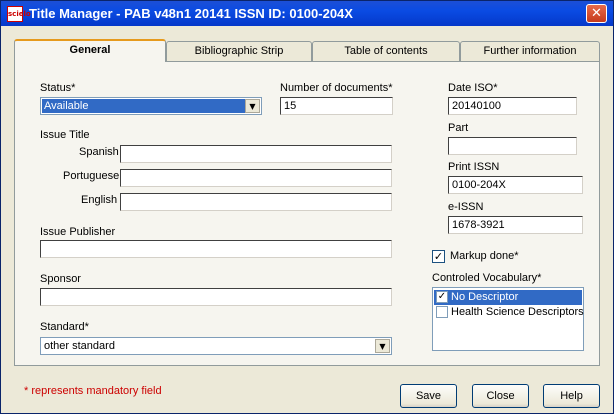 This screenshot has width=614, height=414. I want to click on eissn-label: e-ISSN, so click(466, 207).